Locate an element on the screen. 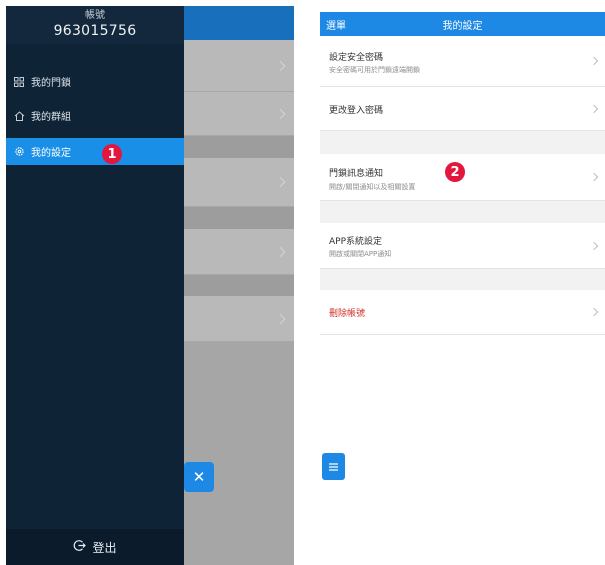 The image size is (605, 565). row-title: APP系統設定 is located at coordinates (356, 242).